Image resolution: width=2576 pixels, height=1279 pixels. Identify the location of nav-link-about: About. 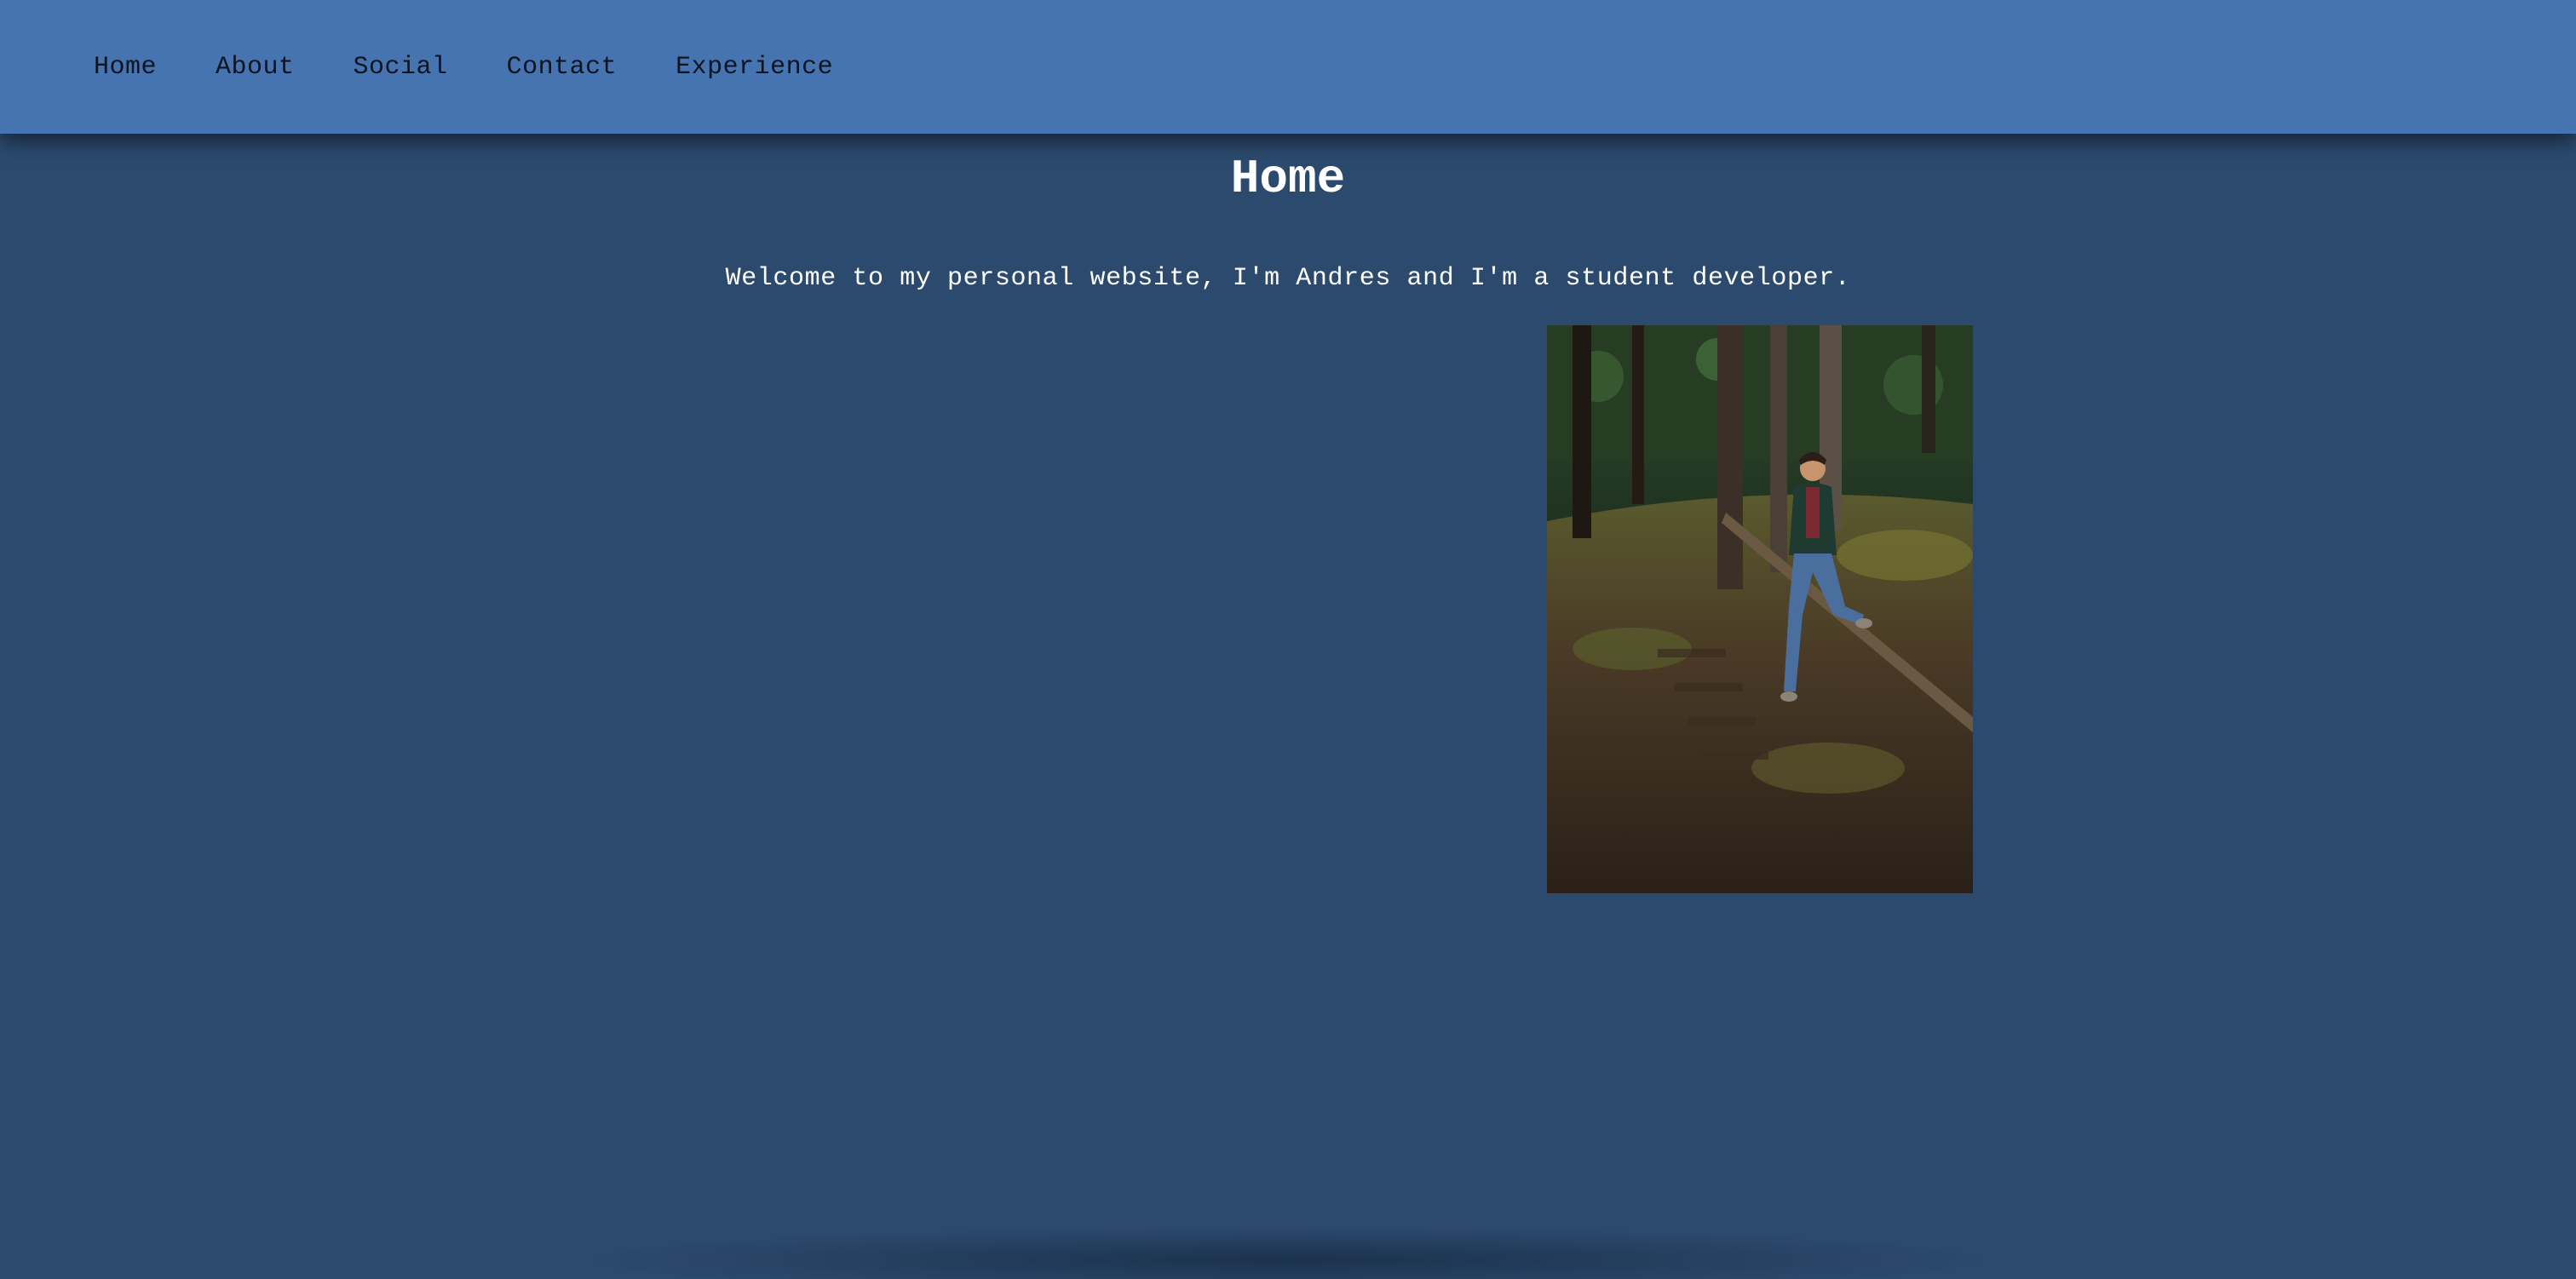
(256, 67).